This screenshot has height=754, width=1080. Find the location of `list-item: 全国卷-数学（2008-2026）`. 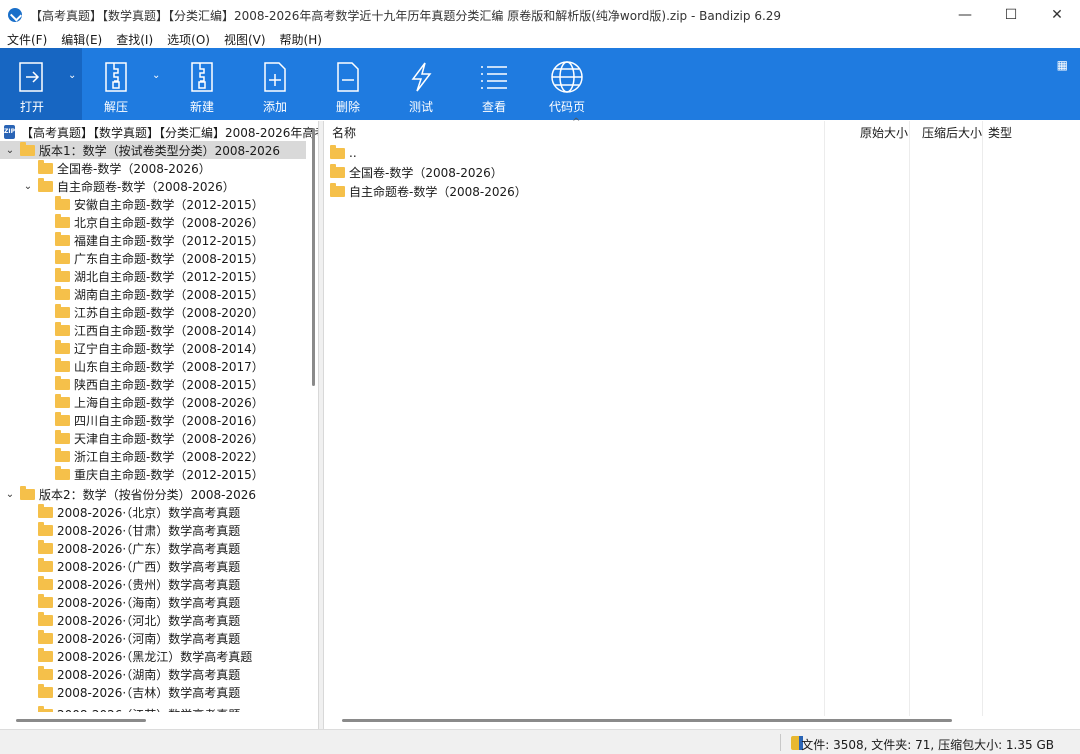

list-item: 全国卷-数学（2008-2026） is located at coordinates (416, 172).